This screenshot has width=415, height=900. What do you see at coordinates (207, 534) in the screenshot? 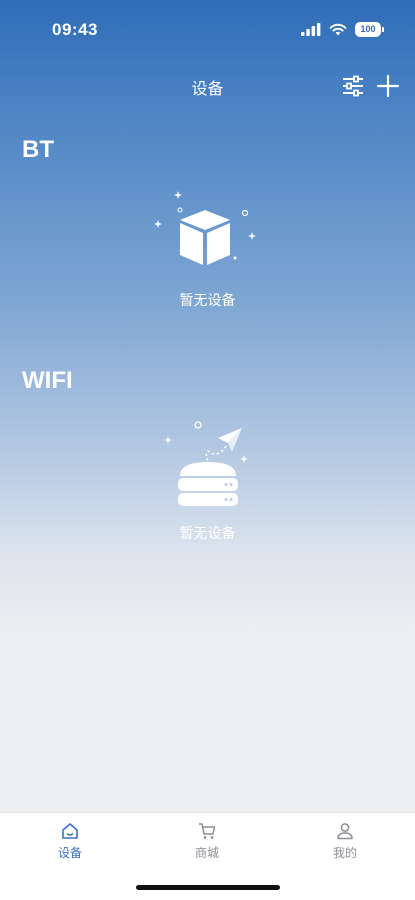
I see `wifi-empty-text: 暂无设备` at bounding box center [207, 534].